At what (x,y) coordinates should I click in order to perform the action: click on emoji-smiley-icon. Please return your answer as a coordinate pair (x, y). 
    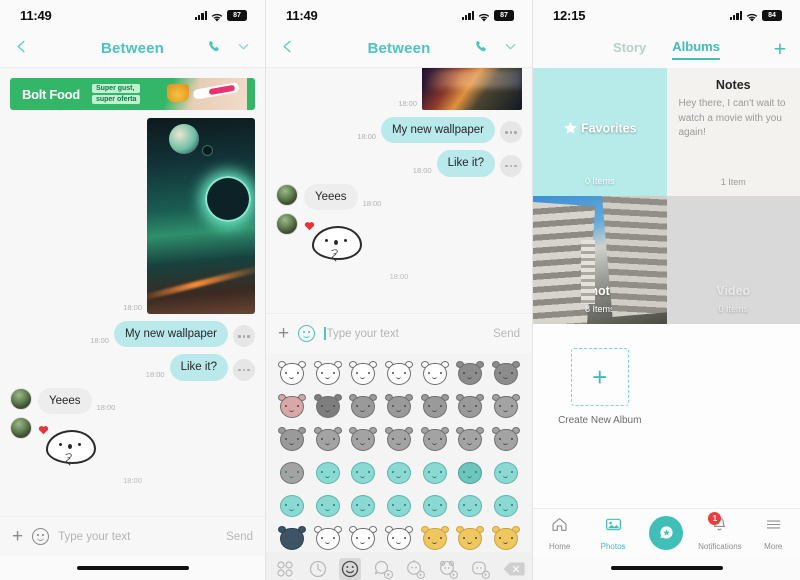
    Looking at the image, I should click on (307, 333).